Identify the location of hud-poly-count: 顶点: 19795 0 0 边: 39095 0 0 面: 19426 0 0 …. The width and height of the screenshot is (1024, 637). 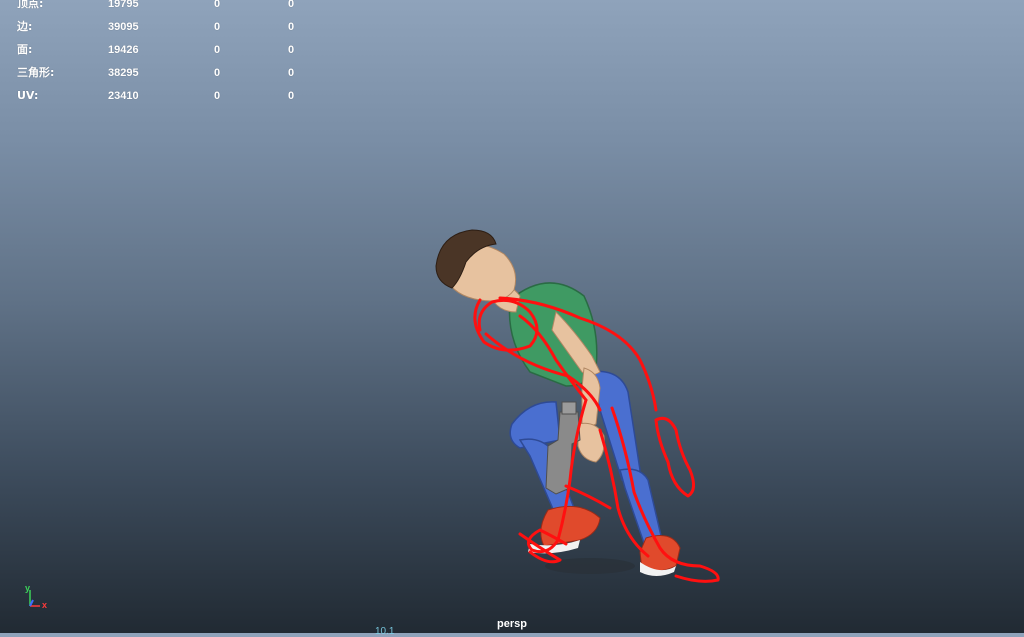
(160, 55).